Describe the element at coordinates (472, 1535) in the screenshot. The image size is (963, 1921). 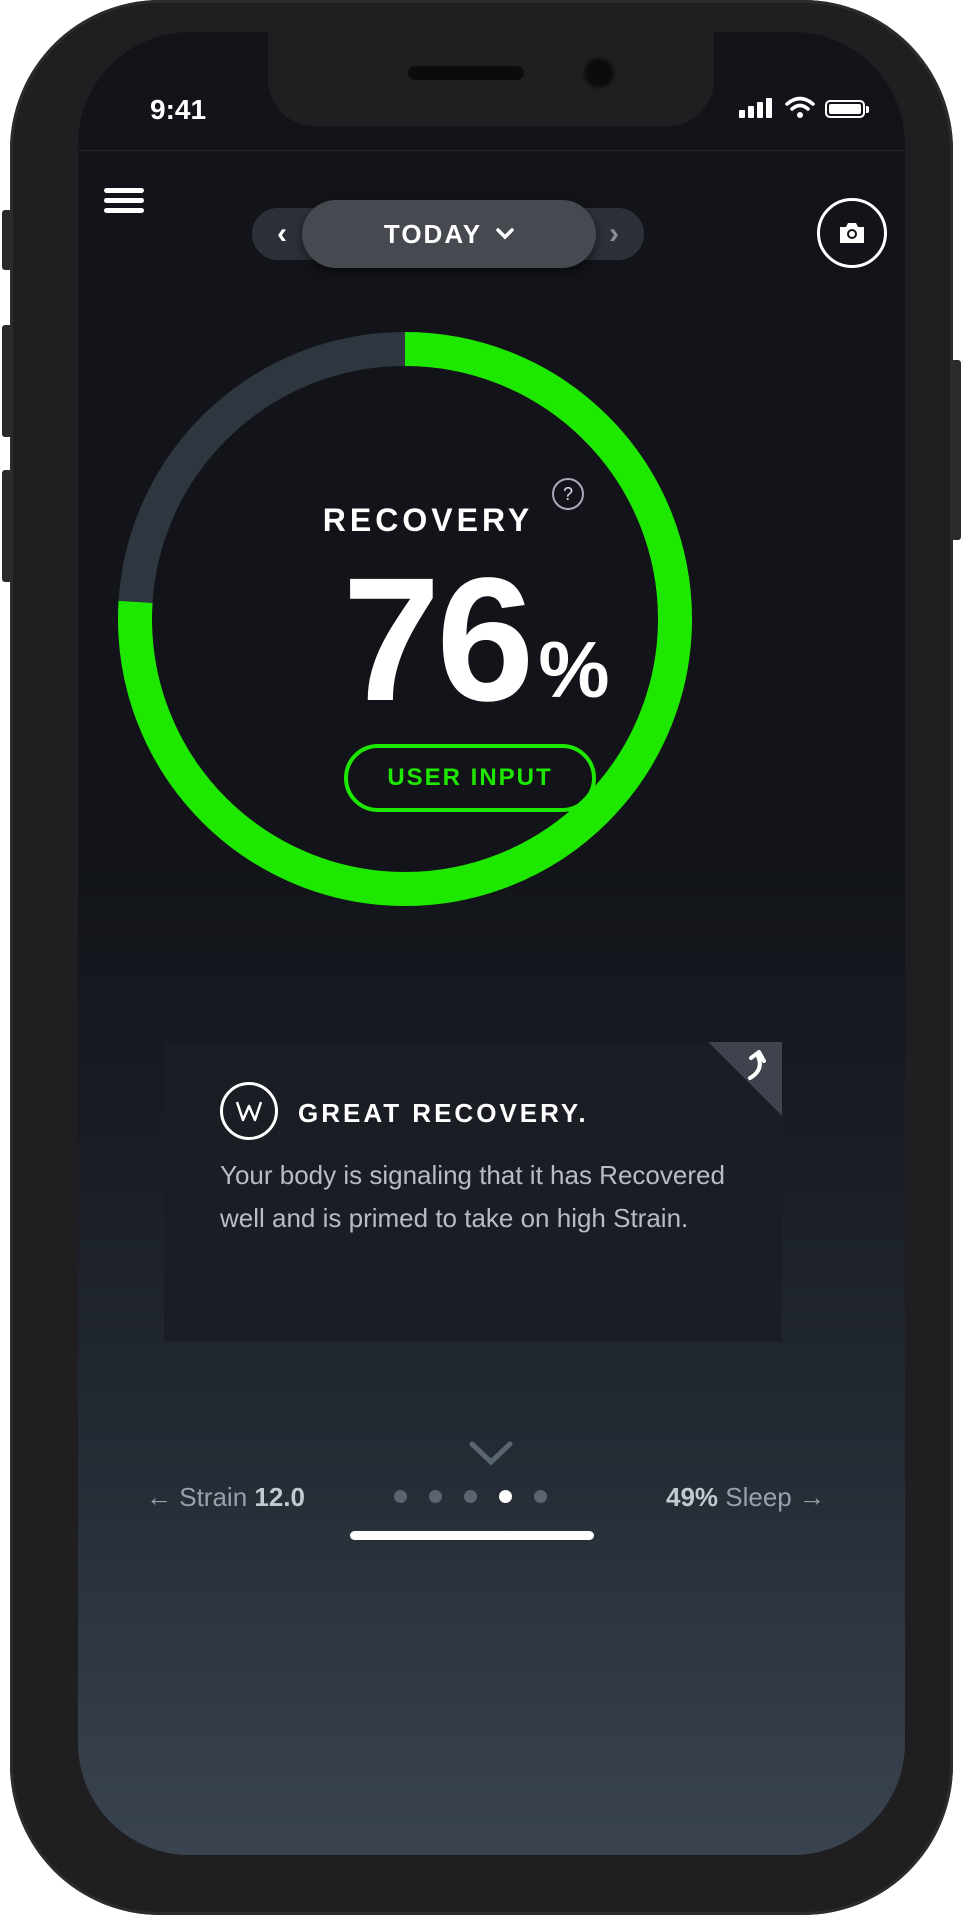
I see `home-indicator` at that location.